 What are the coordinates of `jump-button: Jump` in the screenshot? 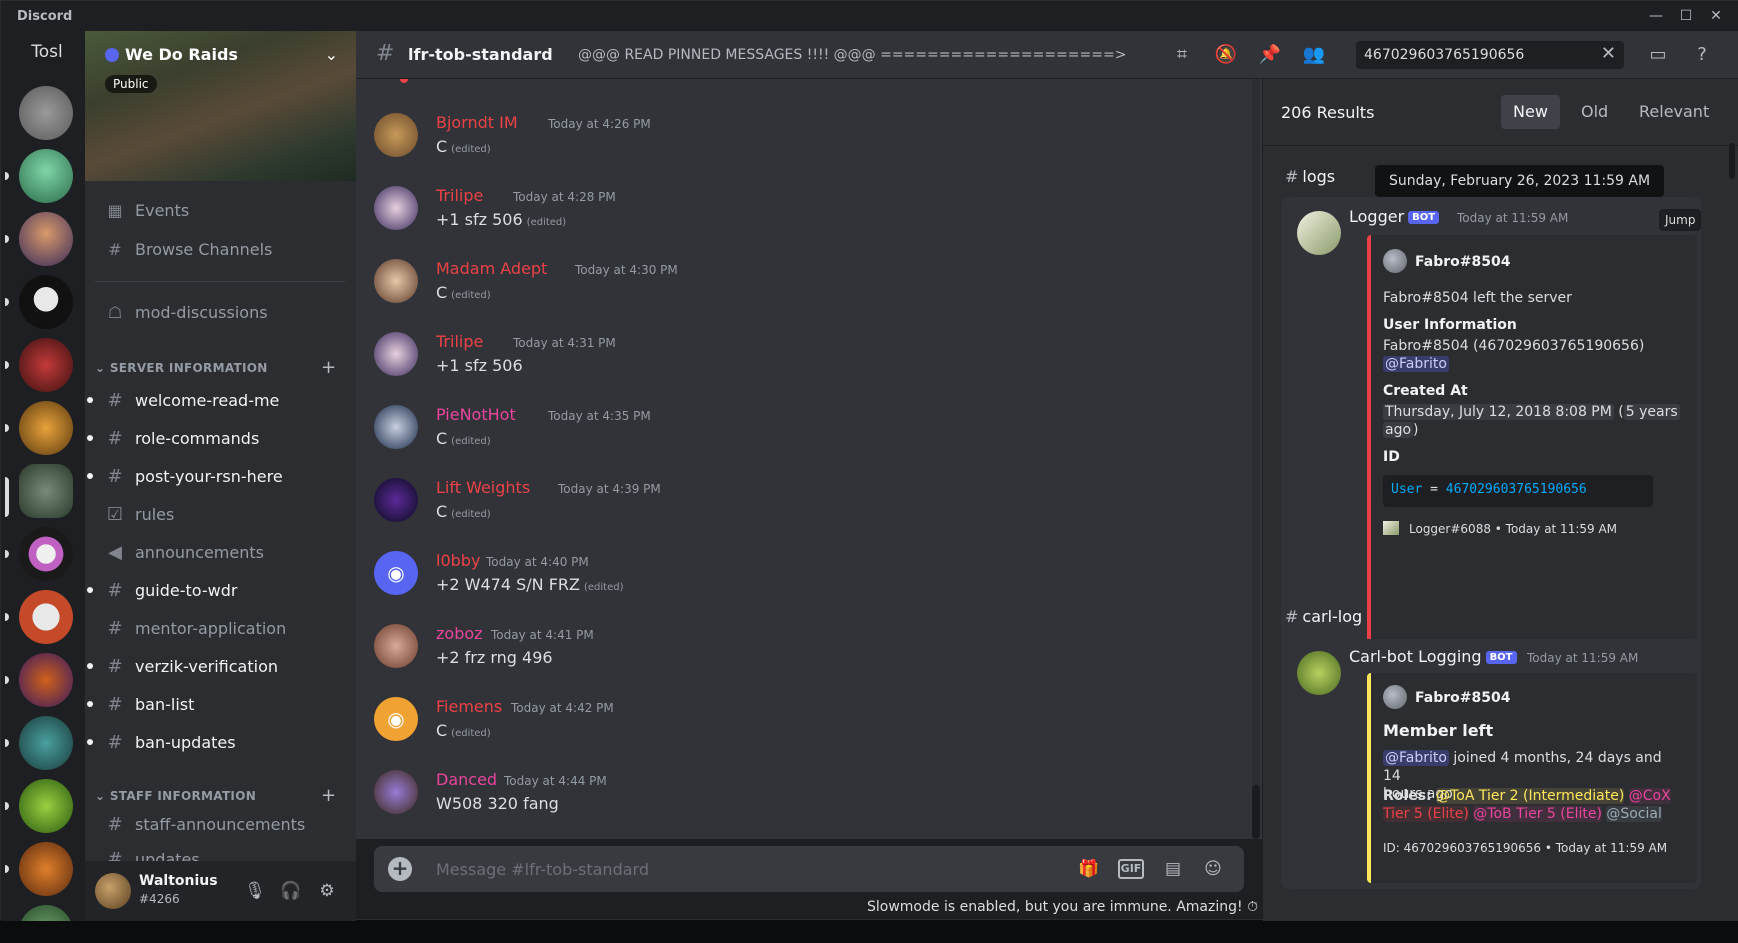 It's located at (1680, 220).